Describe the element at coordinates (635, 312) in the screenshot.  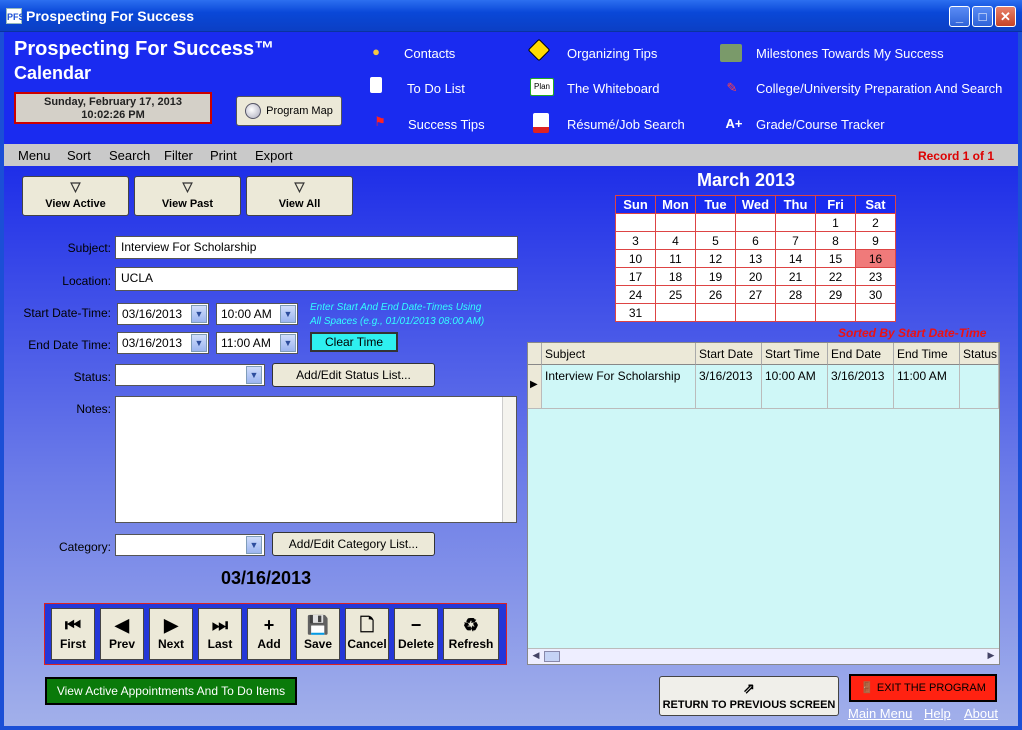
I see `calendar-day: 31` at that location.